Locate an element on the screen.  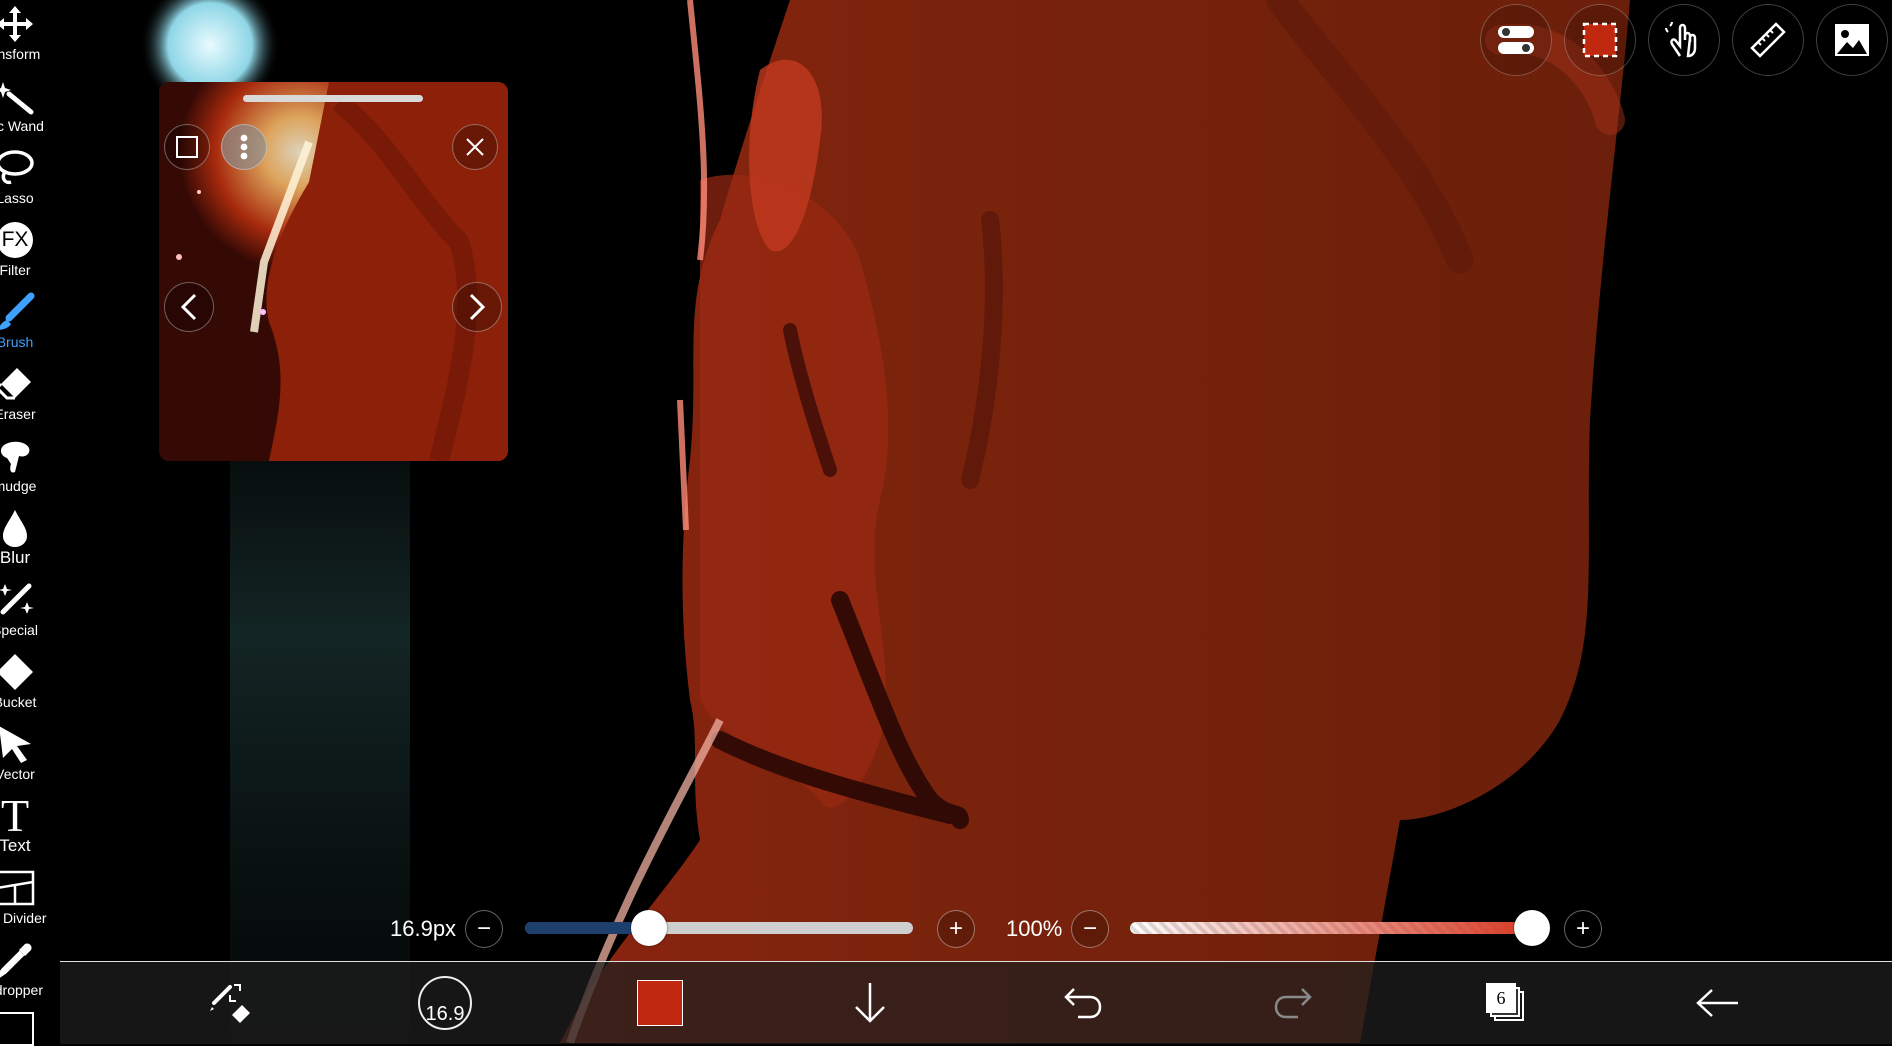
toggle-settings-button is located at coordinates (1516, 40).